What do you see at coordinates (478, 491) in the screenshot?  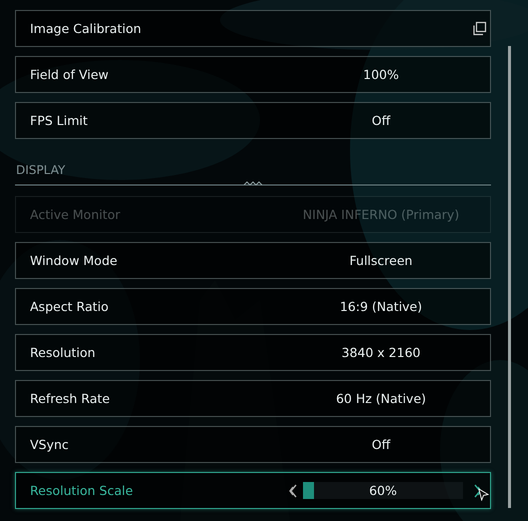 I see `right-chevron-icon` at bounding box center [478, 491].